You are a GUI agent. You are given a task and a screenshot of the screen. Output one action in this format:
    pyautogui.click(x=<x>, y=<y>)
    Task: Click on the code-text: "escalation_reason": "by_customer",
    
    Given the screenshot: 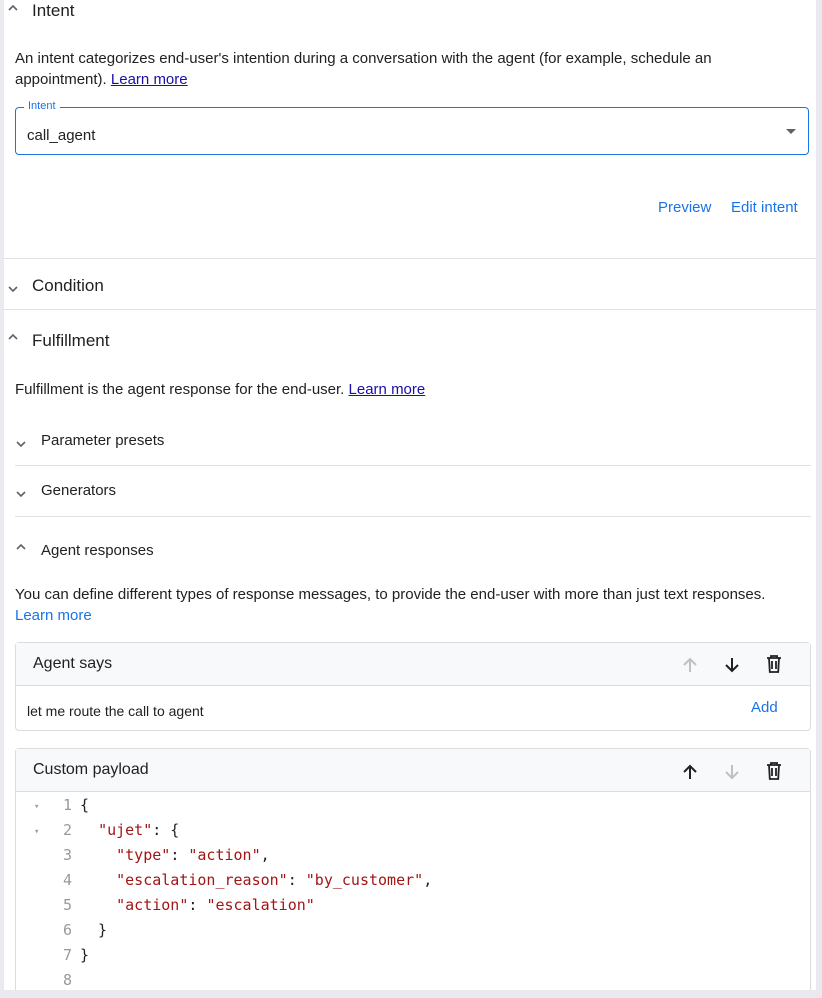 What is the action you would take?
    pyautogui.click(x=274, y=880)
    